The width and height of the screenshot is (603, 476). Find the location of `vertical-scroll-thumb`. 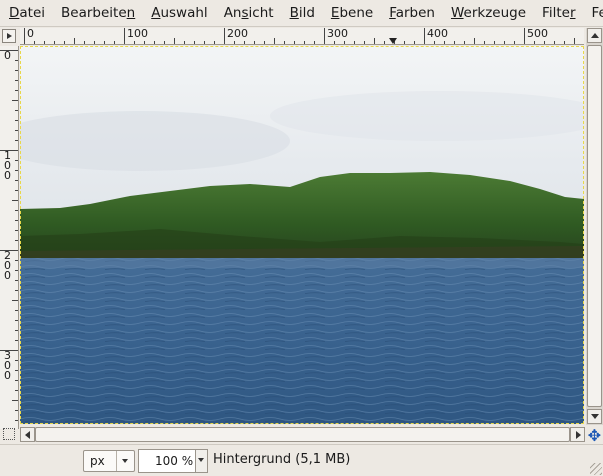

vertical-scroll-thumb is located at coordinates (594, 226).